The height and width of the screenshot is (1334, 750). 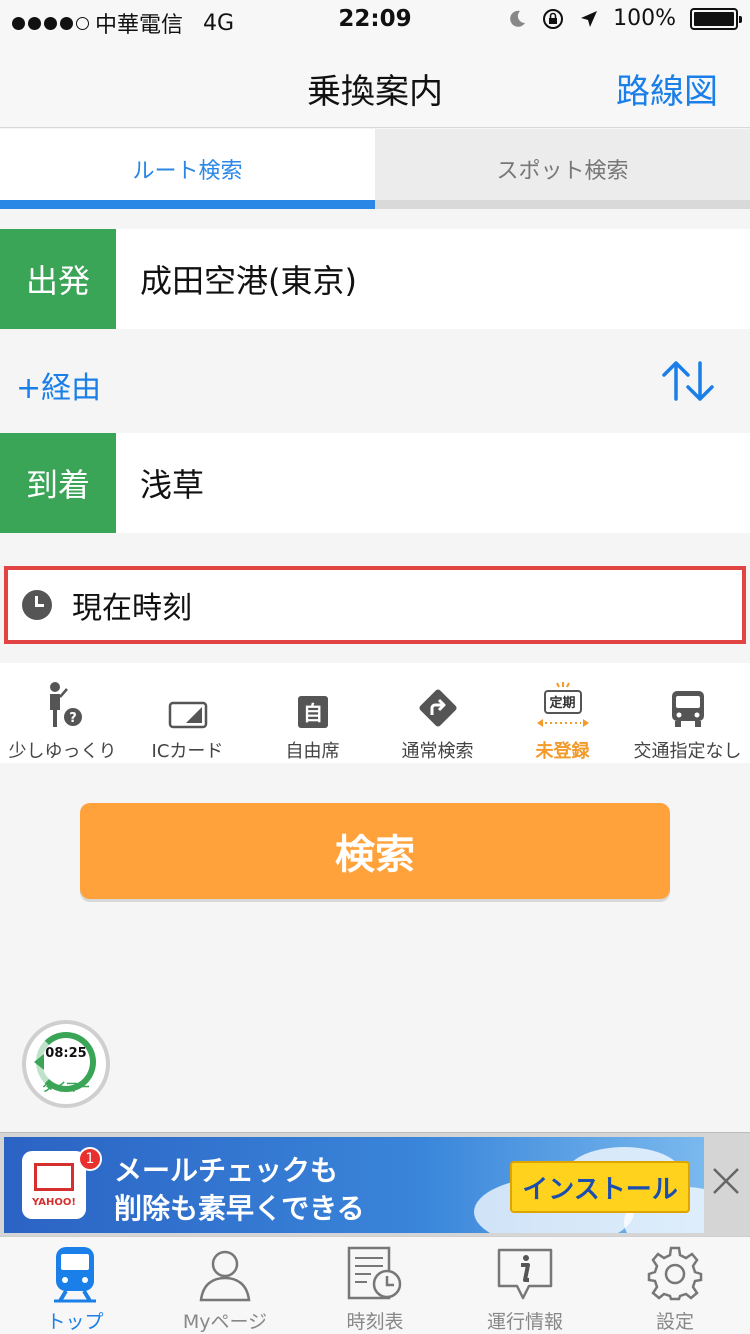 What do you see at coordinates (54, 1202) in the screenshot?
I see `app-brand: YAHOO!` at bounding box center [54, 1202].